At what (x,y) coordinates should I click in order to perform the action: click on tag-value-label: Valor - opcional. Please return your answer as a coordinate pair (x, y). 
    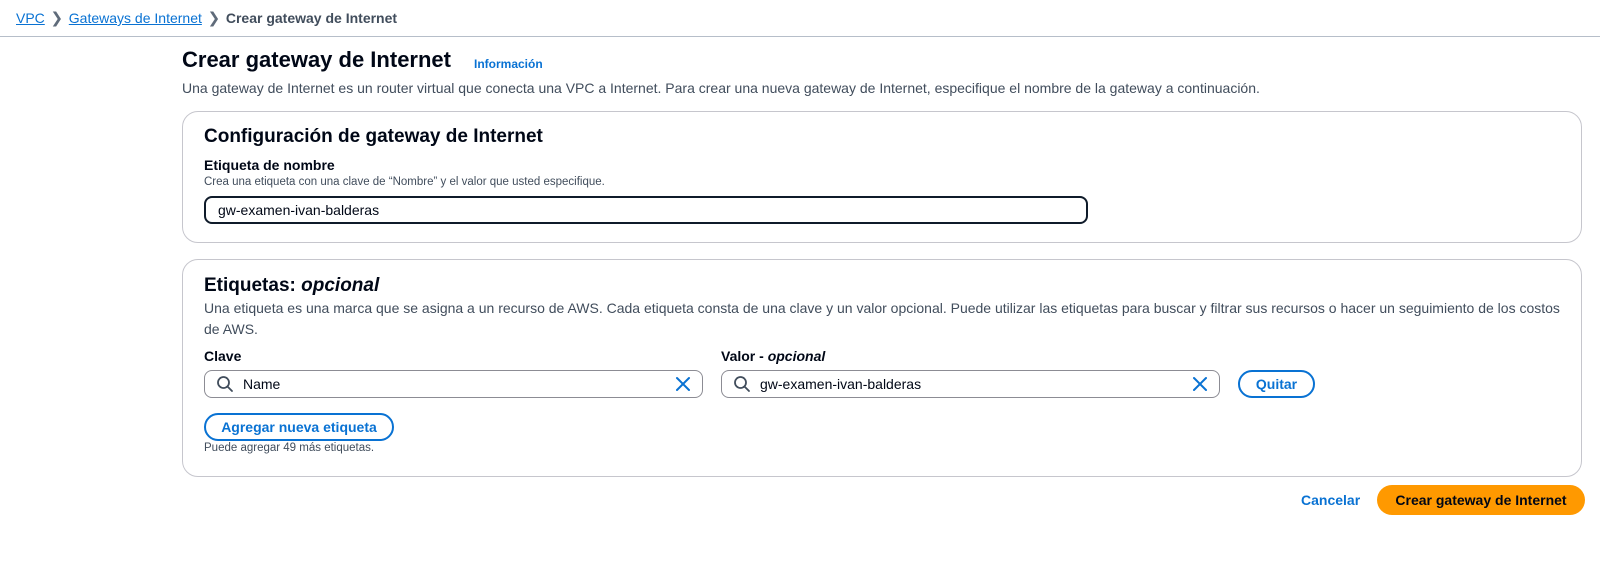
    Looking at the image, I should click on (773, 356).